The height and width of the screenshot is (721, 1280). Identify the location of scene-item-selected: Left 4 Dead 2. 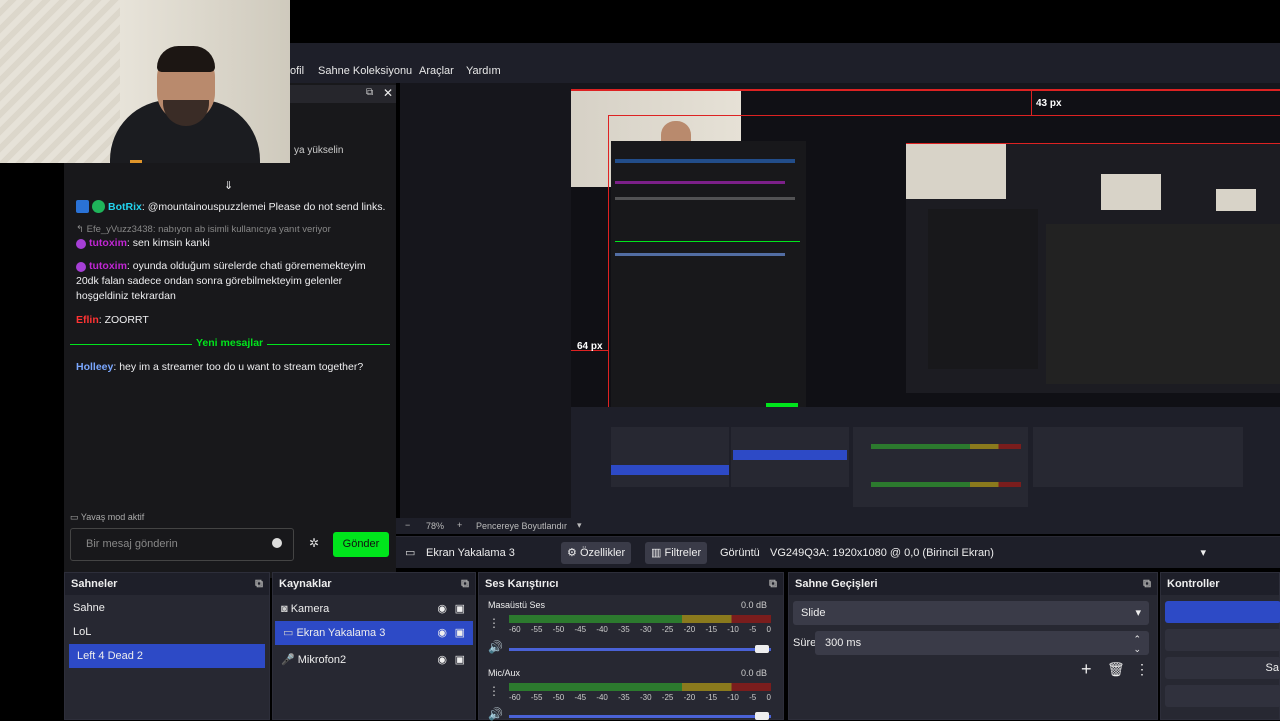
(167, 656).